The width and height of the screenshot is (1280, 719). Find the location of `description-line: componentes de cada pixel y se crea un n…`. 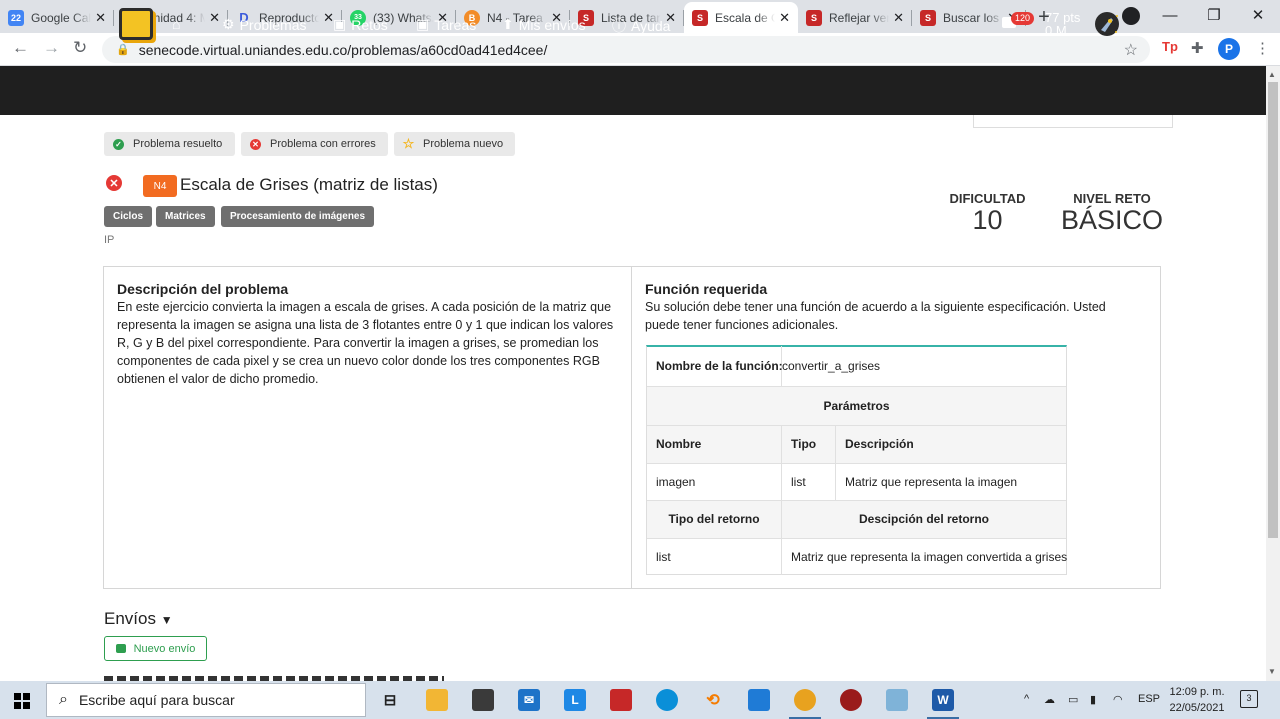

description-line: componentes de cada pixel y se crea un n… is located at coordinates (358, 361).